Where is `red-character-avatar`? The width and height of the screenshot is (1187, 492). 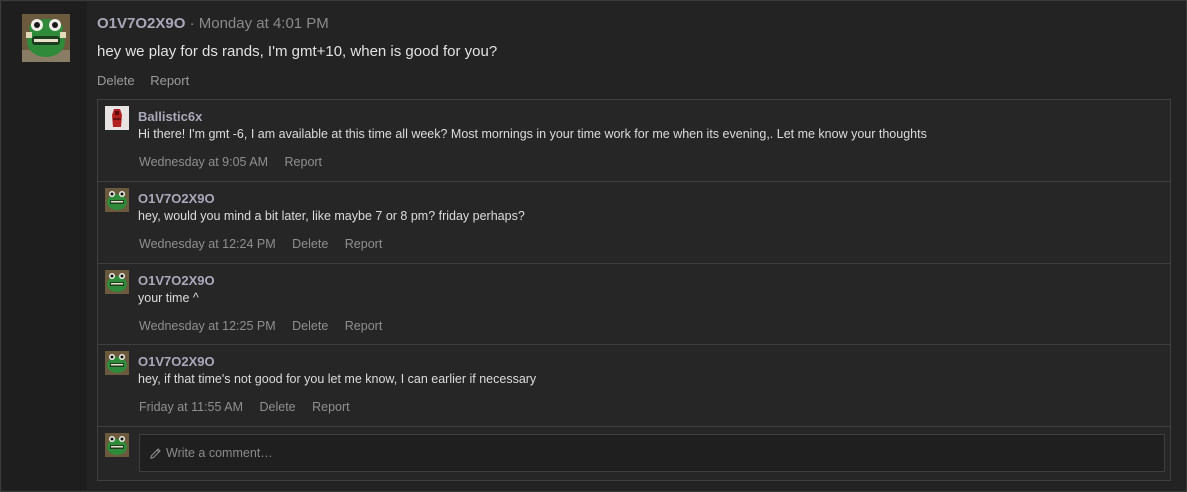 red-character-avatar is located at coordinates (117, 118).